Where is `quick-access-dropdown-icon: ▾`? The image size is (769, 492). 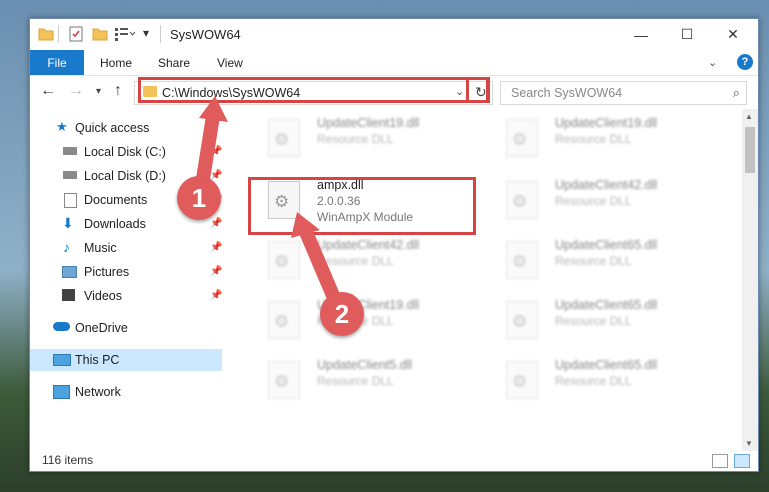 quick-access-dropdown-icon: ▾ is located at coordinates (146, 33).